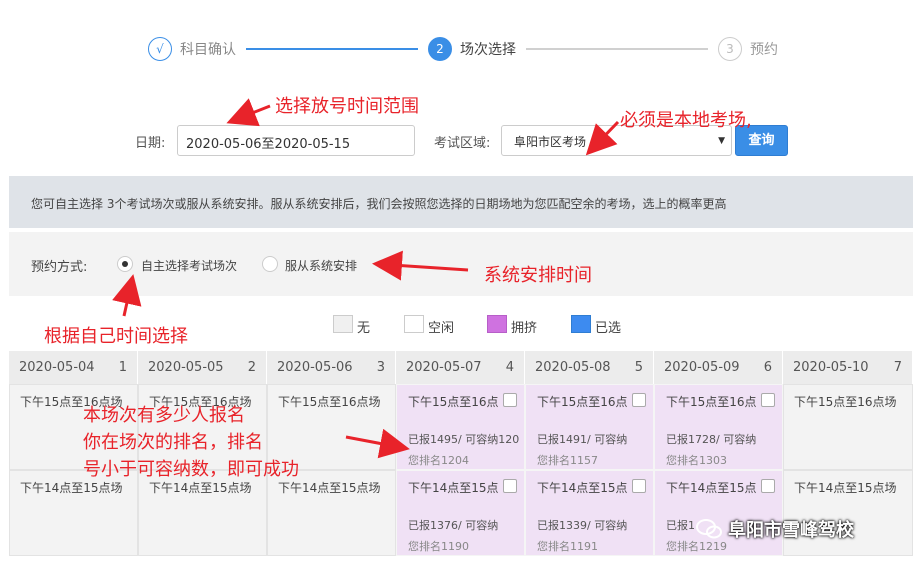  Describe the element at coordinates (589, 513) in the screenshot. I see `slot-cell-crowded: 下午14点至15点 已报1339/ 可容纳 您排名1191` at that location.